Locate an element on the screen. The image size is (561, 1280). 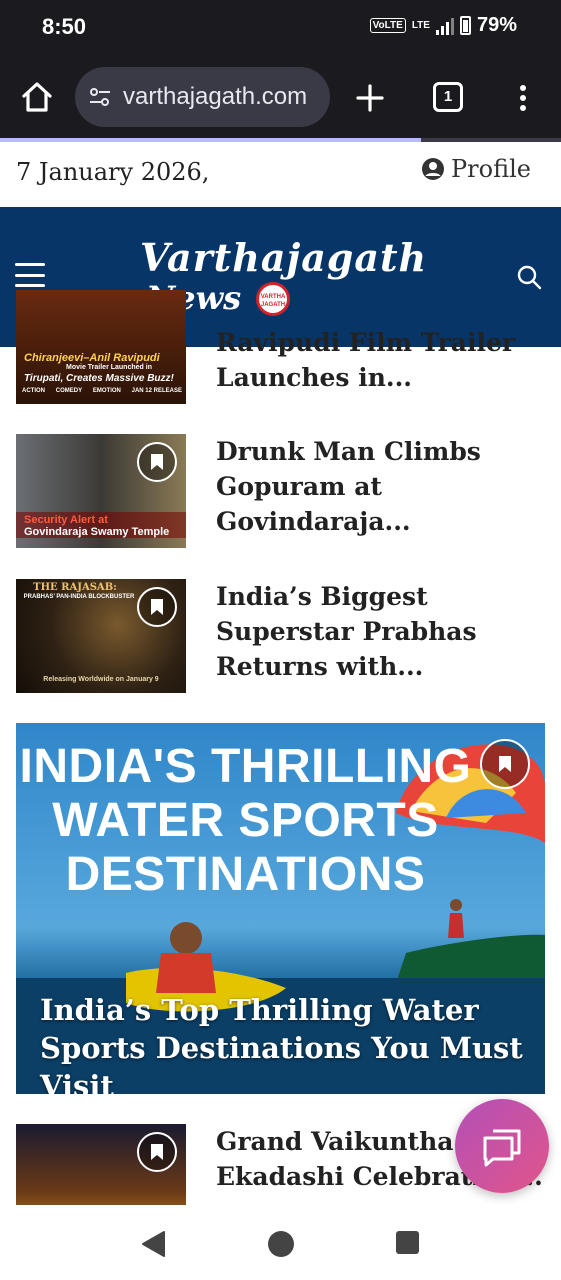
tune-icon is located at coordinates (100, 97).